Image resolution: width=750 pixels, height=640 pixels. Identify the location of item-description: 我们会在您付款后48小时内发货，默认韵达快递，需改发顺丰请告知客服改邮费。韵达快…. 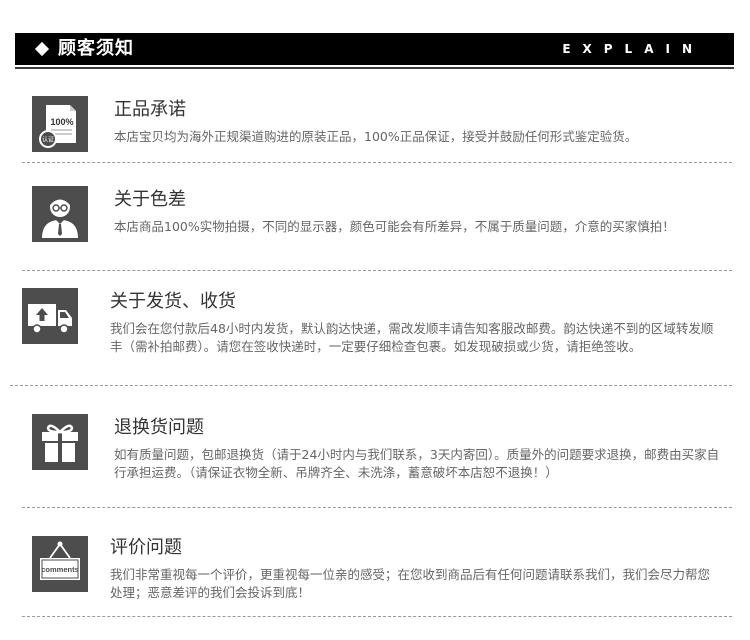
(412, 337).